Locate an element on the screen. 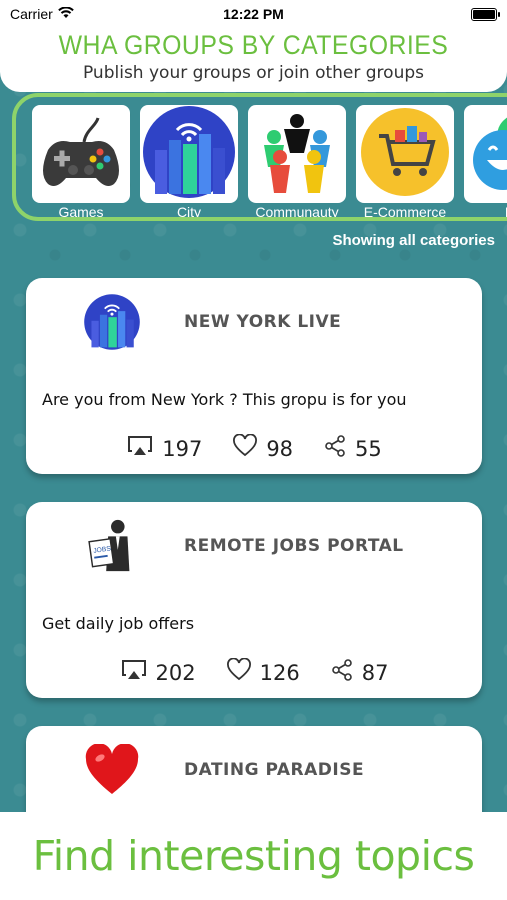  views-count: 197 is located at coordinates (182, 448).